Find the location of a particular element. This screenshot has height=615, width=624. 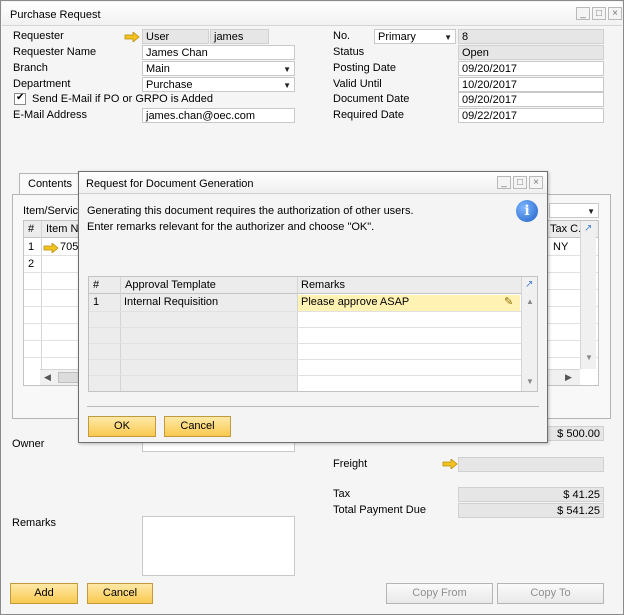

cancel-button: Cancel is located at coordinates (120, 593).